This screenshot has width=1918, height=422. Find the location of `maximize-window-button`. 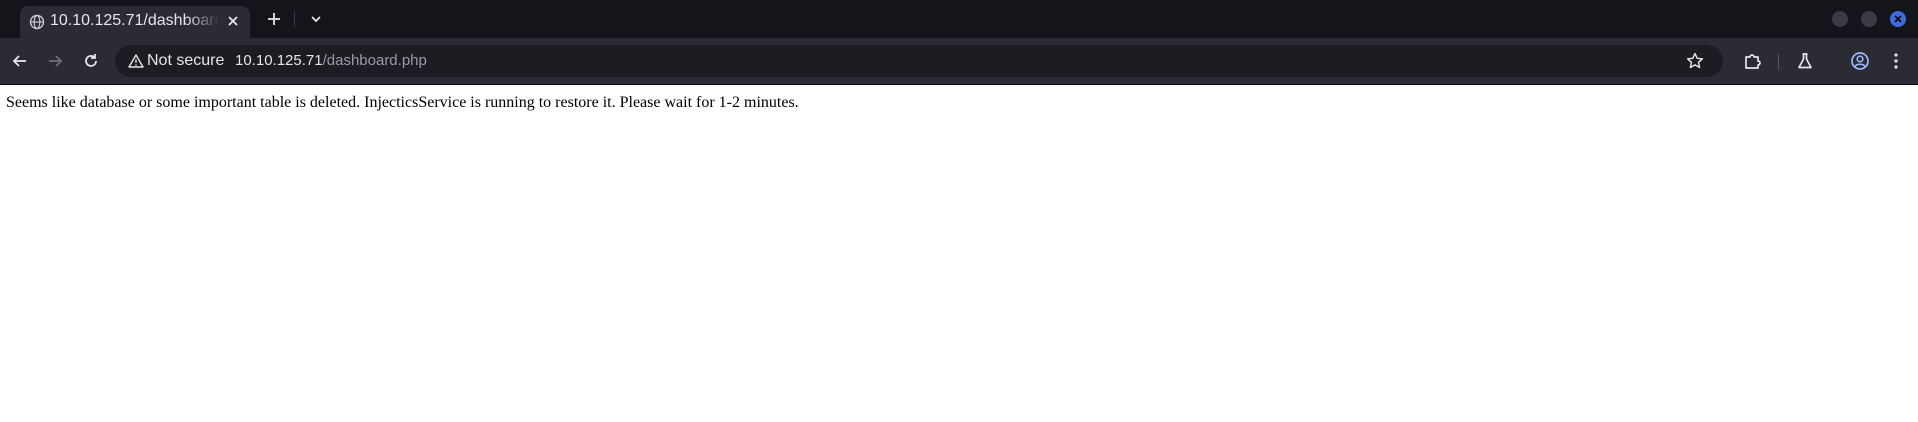

maximize-window-button is located at coordinates (1869, 19).